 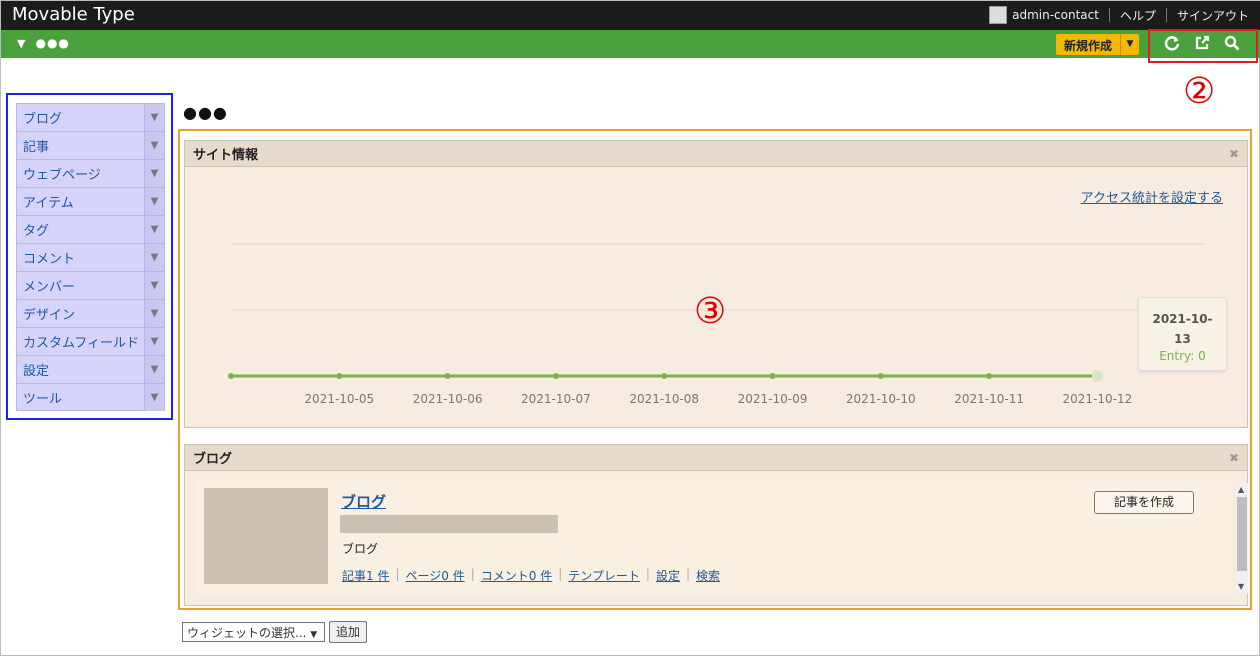 What do you see at coordinates (989, 399) in the screenshot?
I see `x-tick-label: 2021-10-11` at bounding box center [989, 399].